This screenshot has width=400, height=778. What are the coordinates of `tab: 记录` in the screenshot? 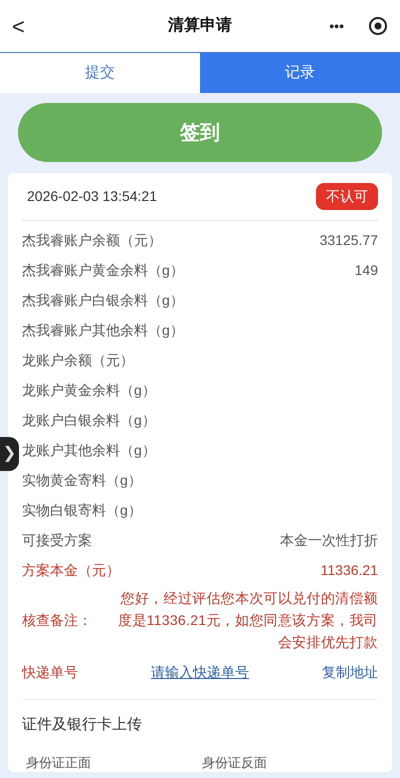 It's located at (300, 73).